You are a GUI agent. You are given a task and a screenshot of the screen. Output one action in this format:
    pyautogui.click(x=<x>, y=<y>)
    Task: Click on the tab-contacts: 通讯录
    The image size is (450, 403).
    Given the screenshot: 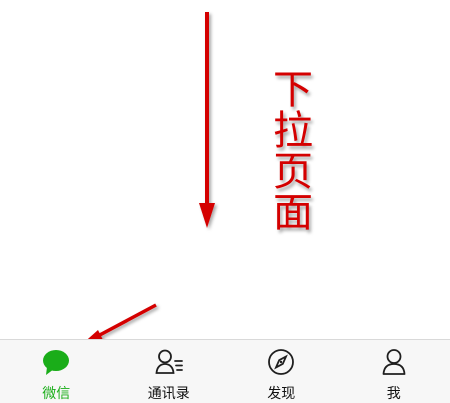 What is the action you would take?
    pyautogui.click(x=169, y=371)
    